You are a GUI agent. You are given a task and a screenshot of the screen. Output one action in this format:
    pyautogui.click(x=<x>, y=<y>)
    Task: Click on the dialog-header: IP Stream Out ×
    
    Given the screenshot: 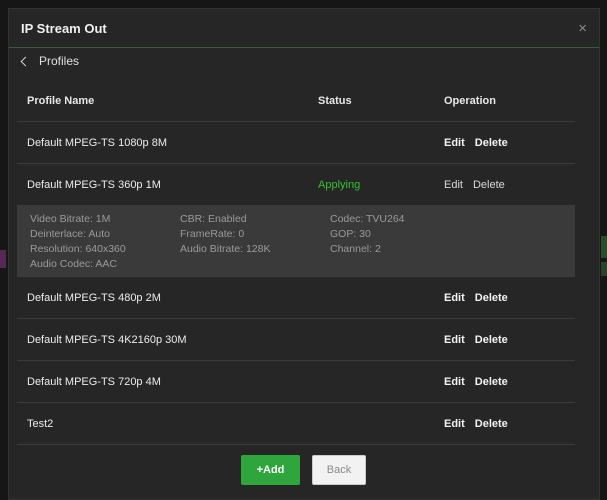 What is the action you would take?
    pyautogui.click(x=304, y=28)
    